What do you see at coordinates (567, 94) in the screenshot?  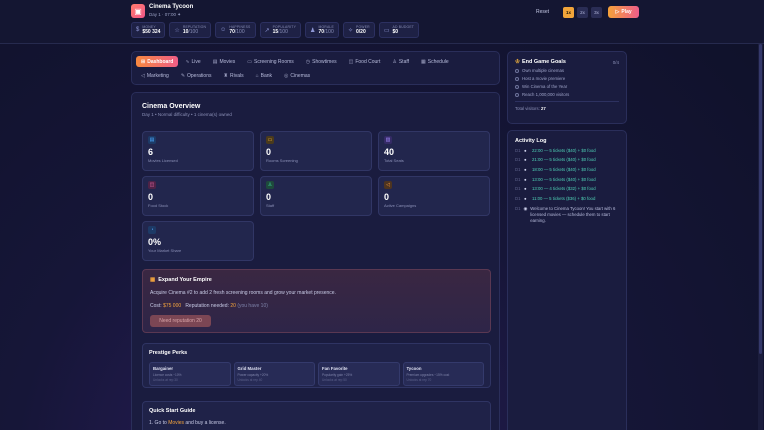 I see `goal-item: Reach 1,000,000 visitors` at bounding box center [567, 94].